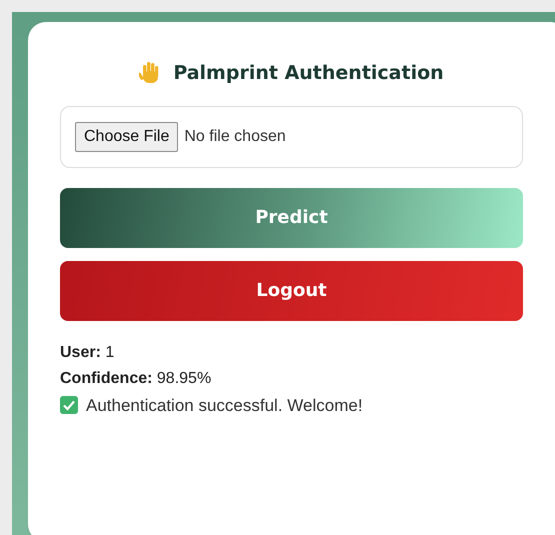 The width and height of the screenshot is (555, 535). Describe the element at coordinates (136, 378) in the screenshot. I see `result-text: Confidence: 98.95%` at that location.